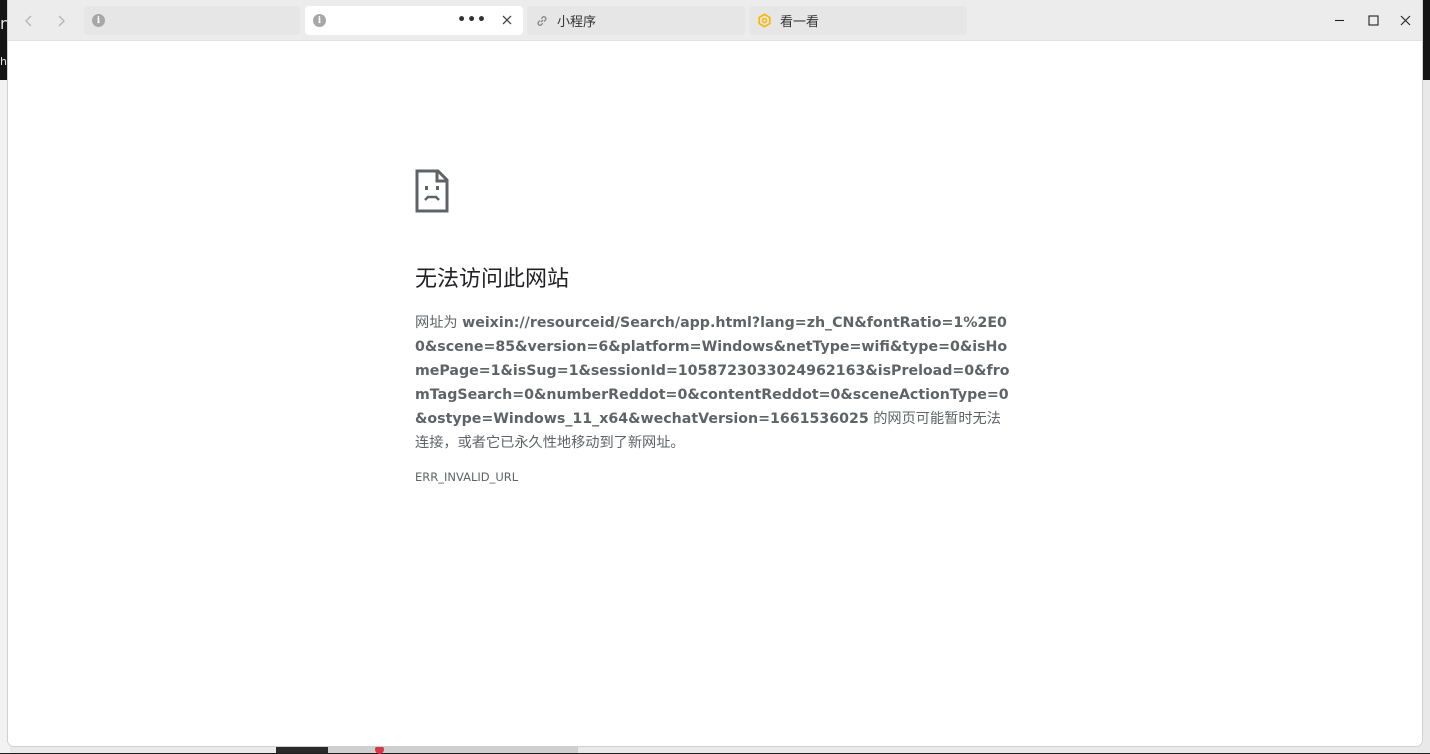 The height and width of the screenshot is (754, 1430). Describe the element at coordinates (764, 20) in the screenshot. I see `look-icon` at that location.